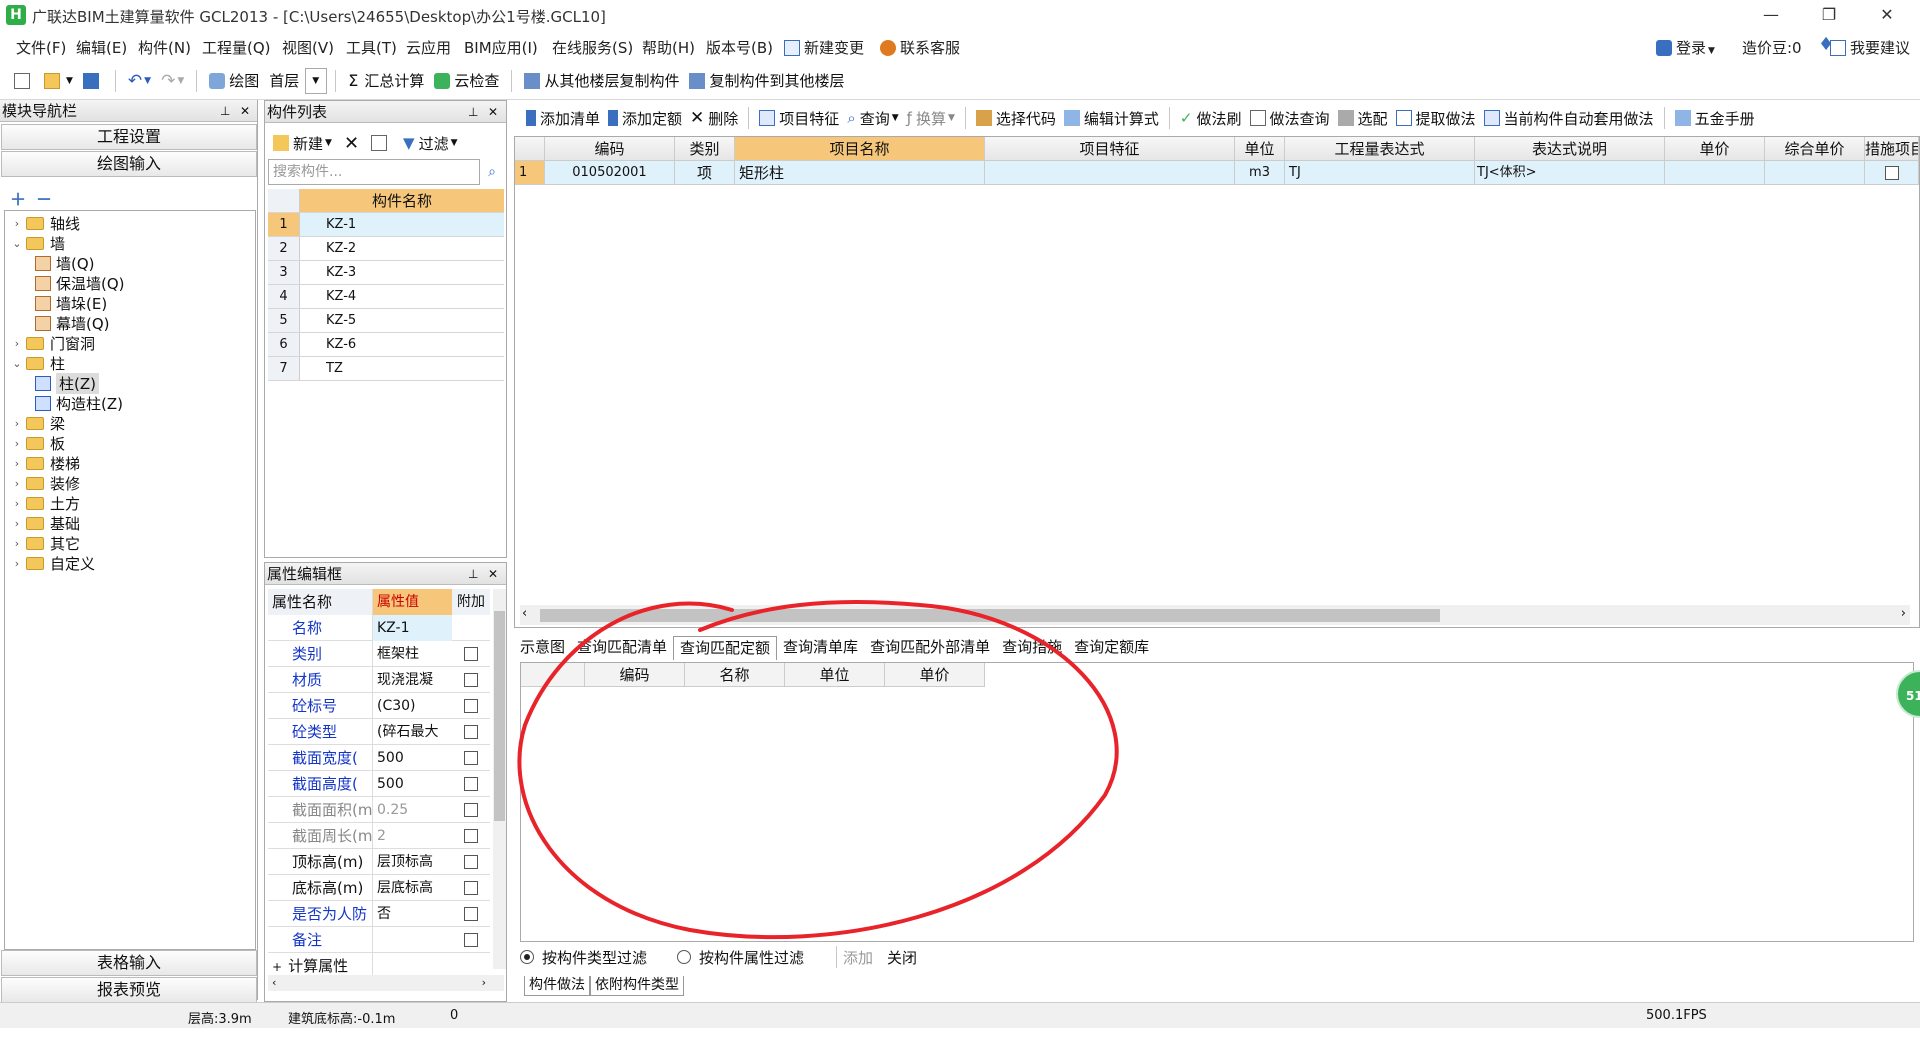 Image resolution: width=1920 pixels, height=1037 pixels. I want to click on cost-beans: 造价豆:0, so click(1772, 47).